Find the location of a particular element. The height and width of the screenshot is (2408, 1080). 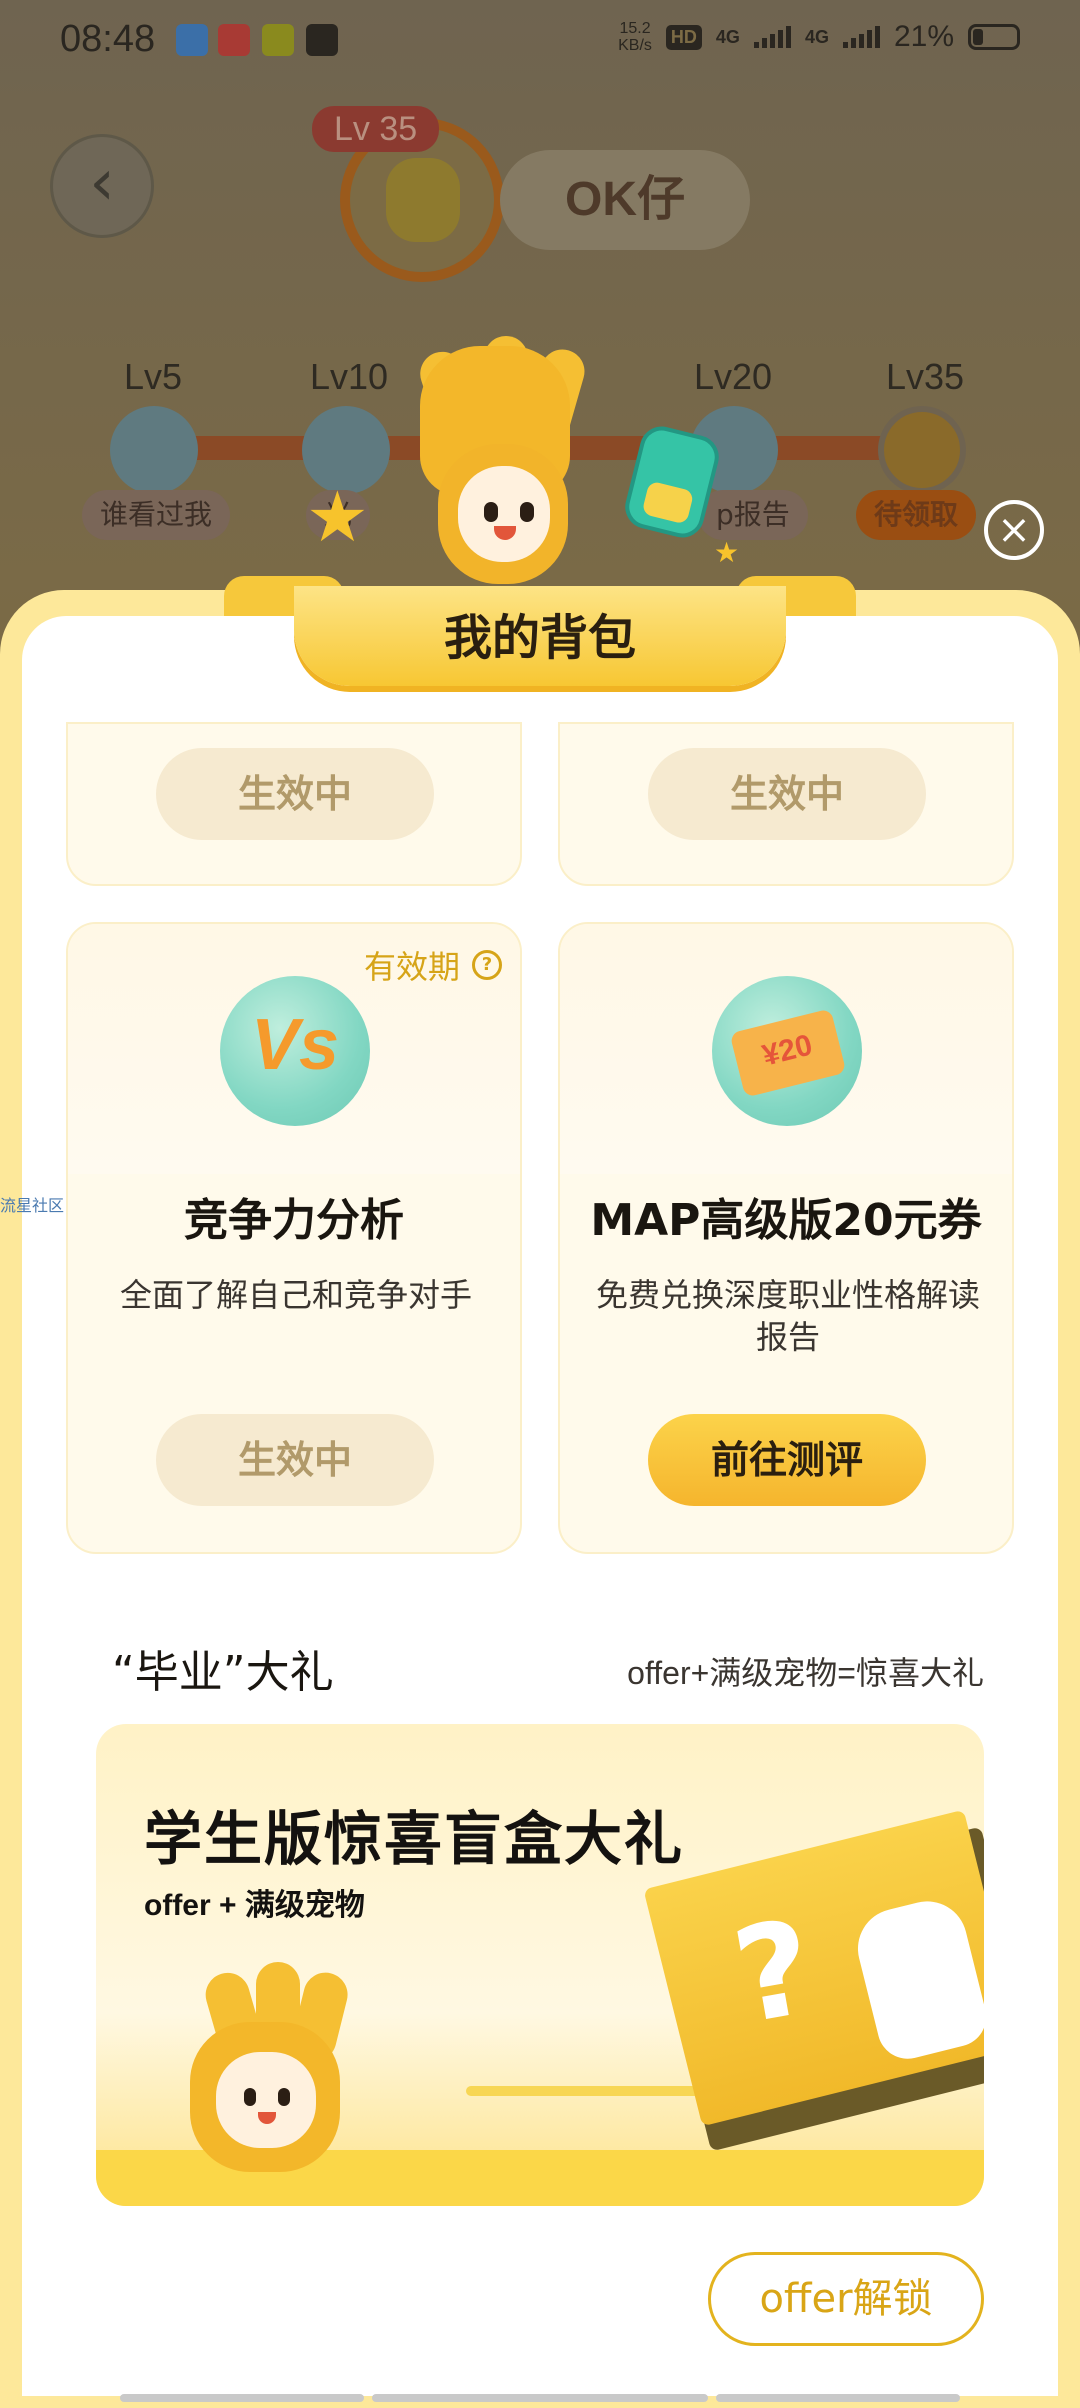

level-badge: Lv 35 is located at coordinates (376, 129).